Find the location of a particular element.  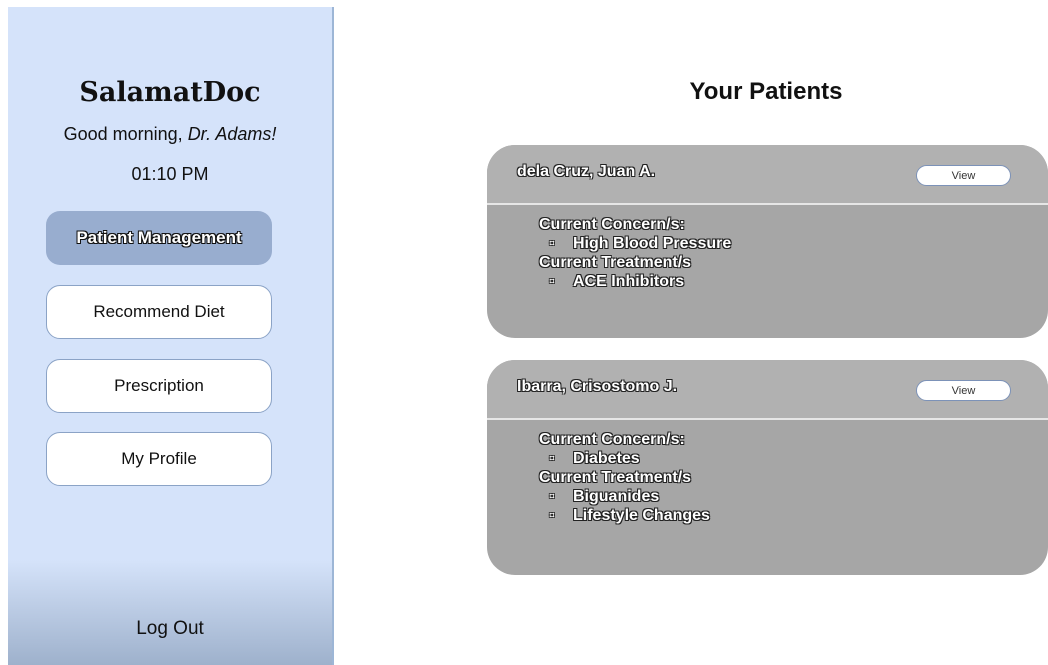

treatment-text: ACE Inhibitors is located at coordinates (629, 281).